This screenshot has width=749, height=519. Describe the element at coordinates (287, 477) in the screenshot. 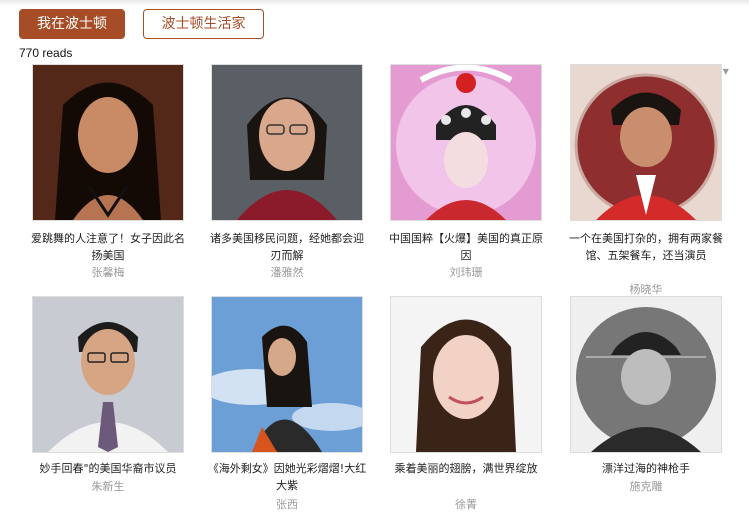

I see `article-title: 《海外剩女》因她光彩熠熠!大红大紫` at that location.